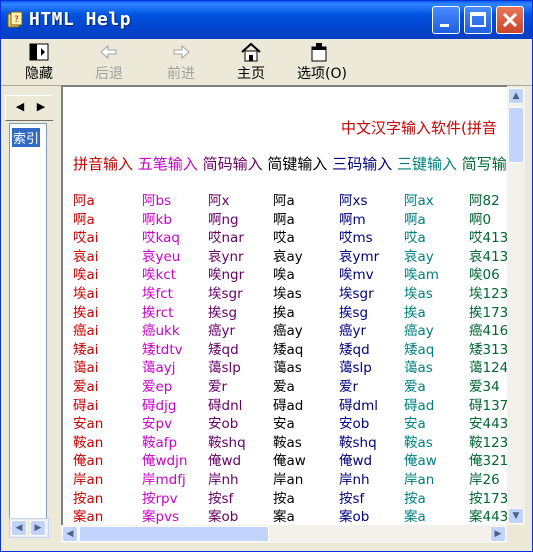  What do you see at coordinates (266, 20) in the screenshot?
I see `title-bar: ? HTML Help` at bounding box center [266, 20].